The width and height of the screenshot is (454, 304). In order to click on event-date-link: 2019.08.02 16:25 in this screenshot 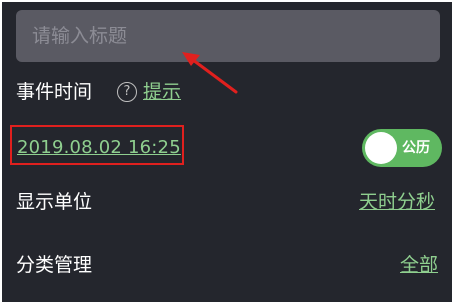, I will do `click(99, 148)`.